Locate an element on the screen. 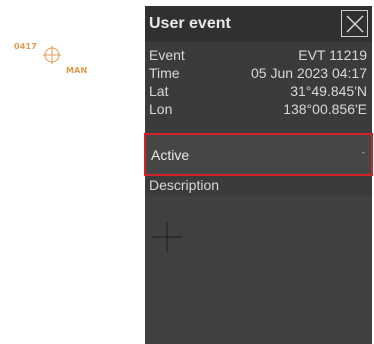 This screenshot has height=344, width=374. map-event-marker: 0417 MAN is located at coordinates (70, 50).